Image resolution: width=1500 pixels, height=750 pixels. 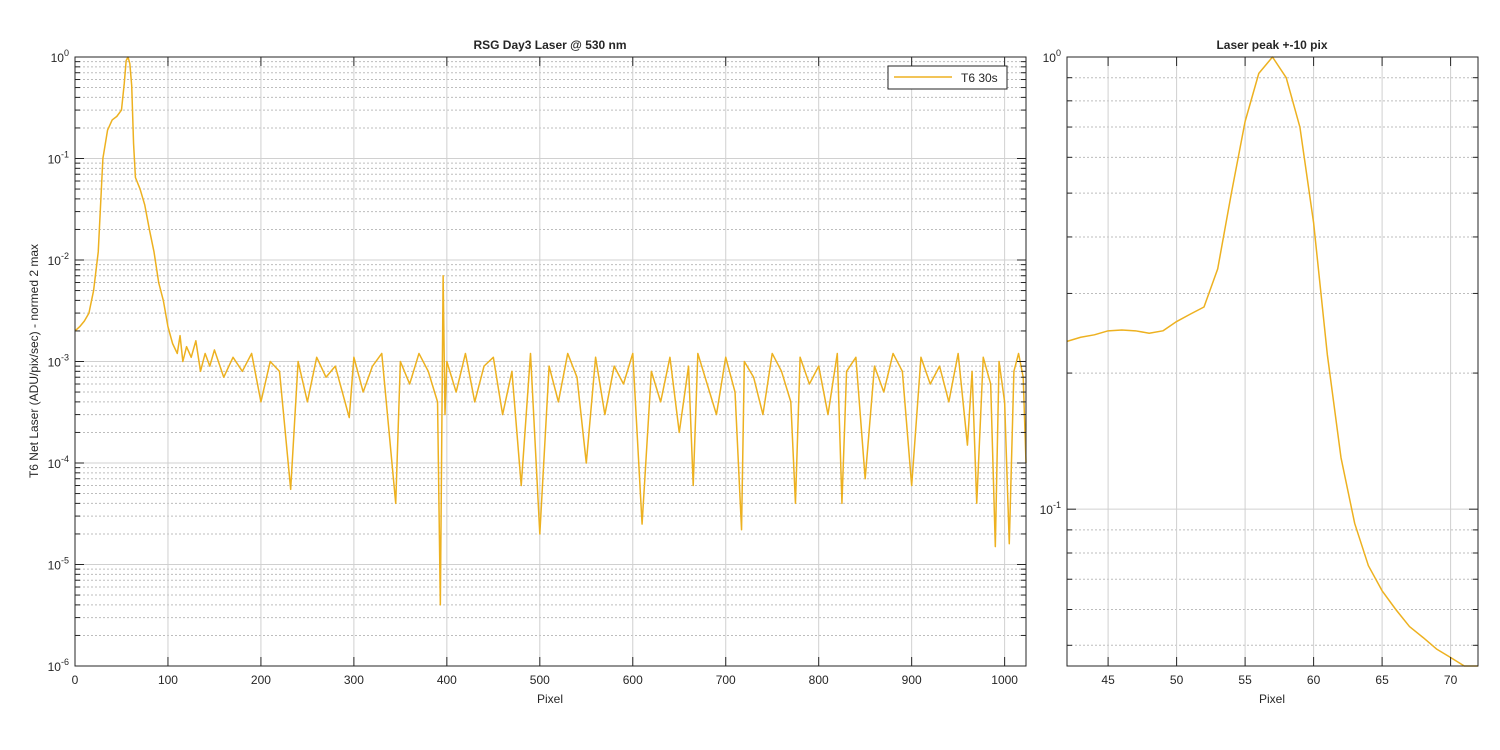 What do you see at coordinates (550, 699) in the screenshot?
I see `main-x-axis-label: Pixel` at bounding box center [550, 699].